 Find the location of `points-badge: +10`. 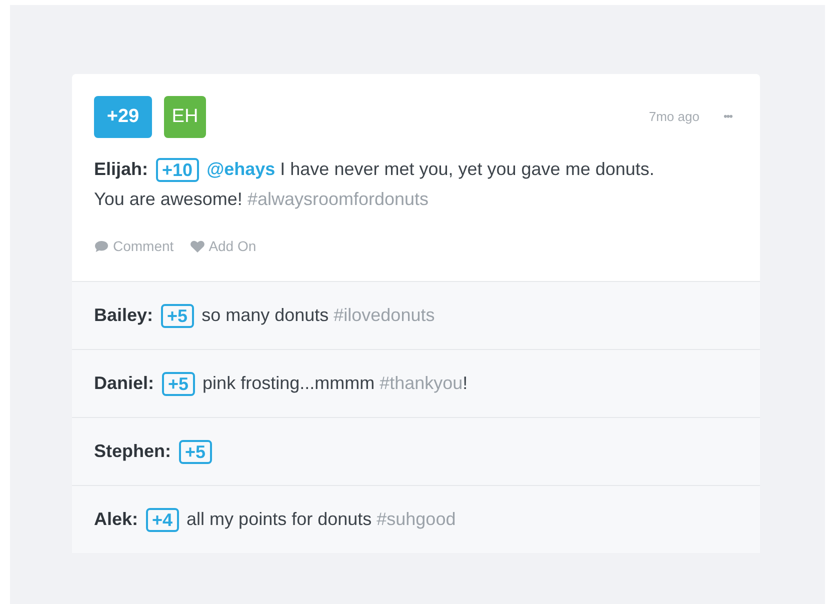

points-badge: +10 is located at coordinates (177, 170).